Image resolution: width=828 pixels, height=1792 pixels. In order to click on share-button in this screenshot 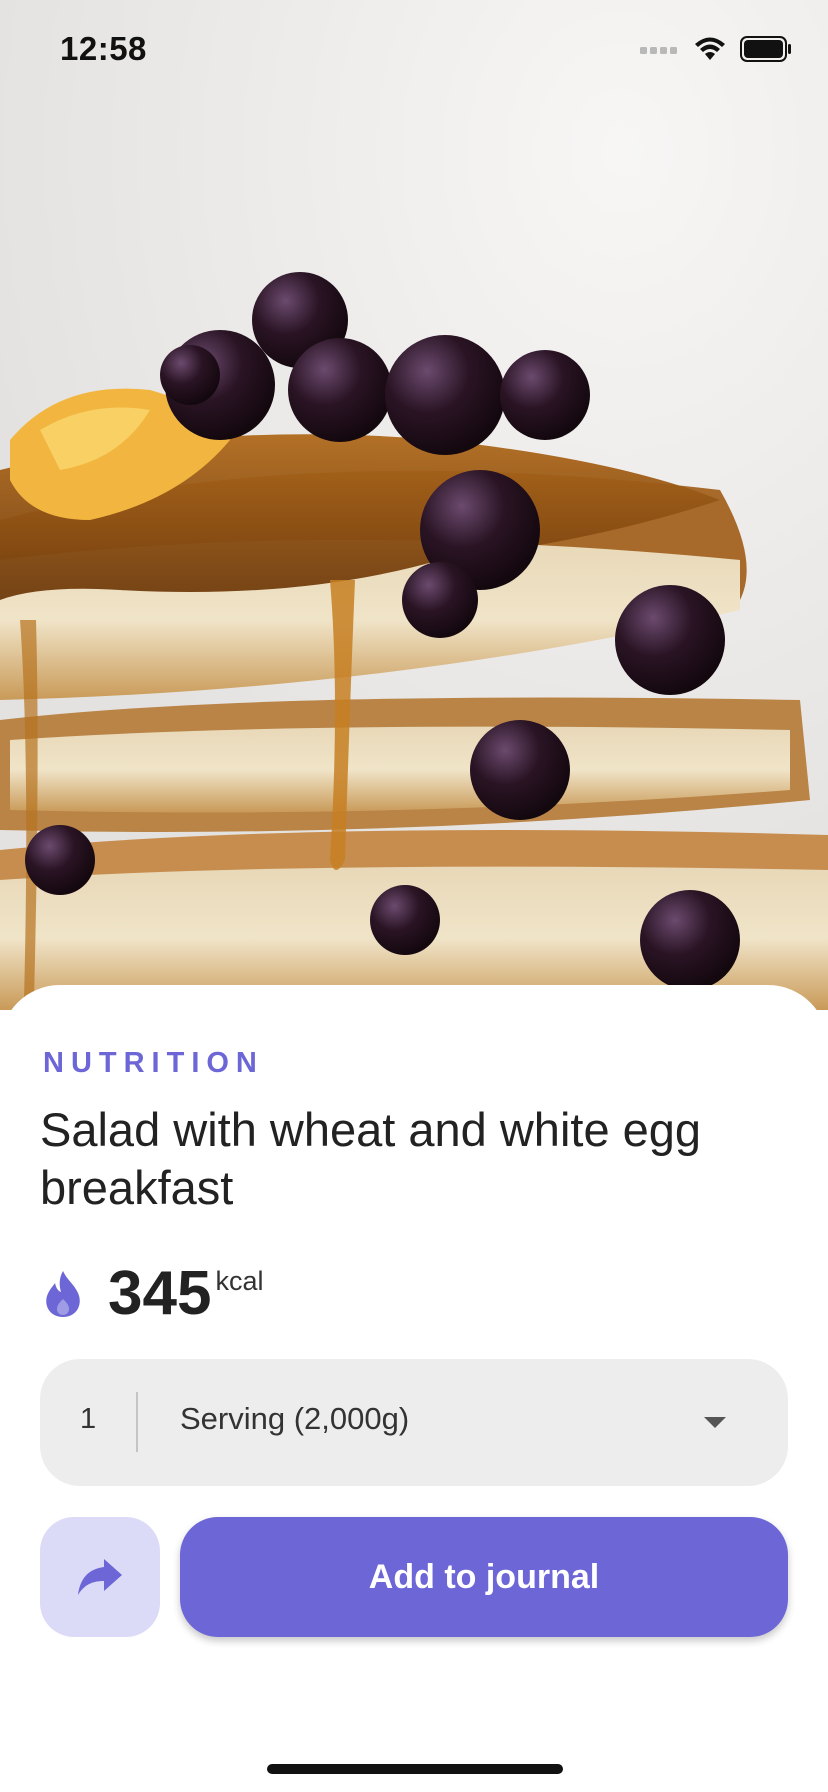, I will do `click(100, 1577)`.